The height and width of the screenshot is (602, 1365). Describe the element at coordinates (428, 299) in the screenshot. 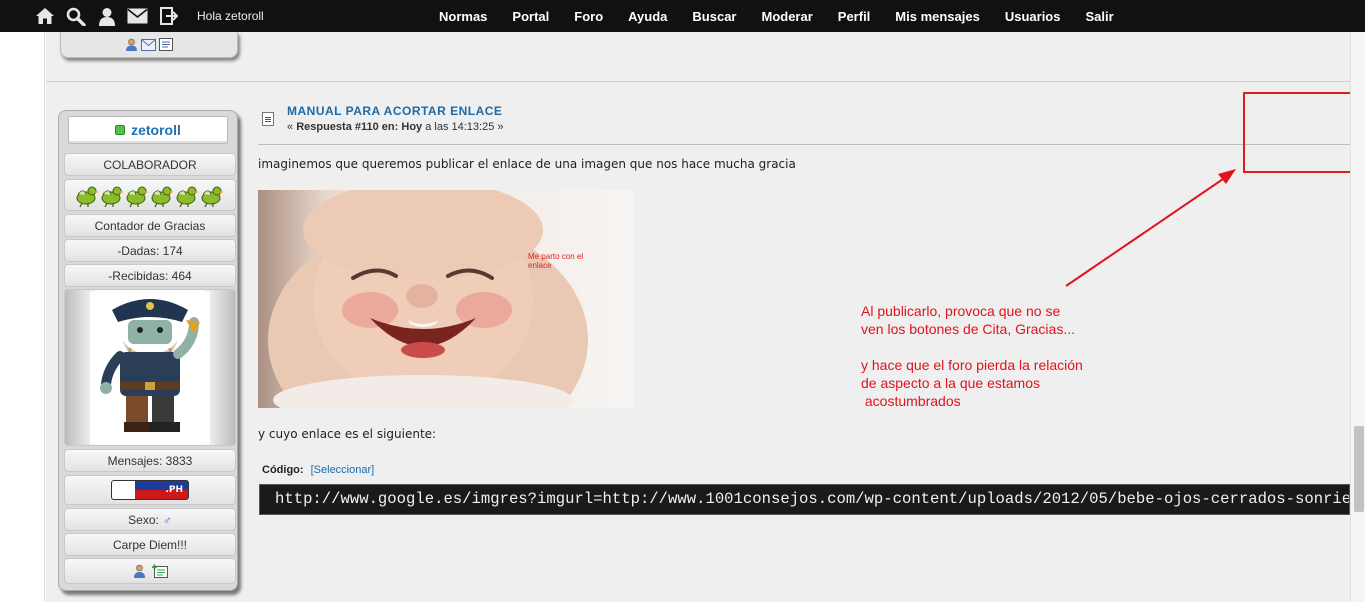

I see `laughing-baby-image` at that location.